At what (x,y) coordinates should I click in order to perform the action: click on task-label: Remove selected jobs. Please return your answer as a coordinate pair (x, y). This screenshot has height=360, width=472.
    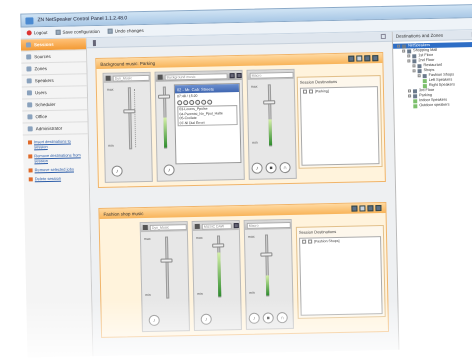
    Looking at the image, I should click on (54, 169).